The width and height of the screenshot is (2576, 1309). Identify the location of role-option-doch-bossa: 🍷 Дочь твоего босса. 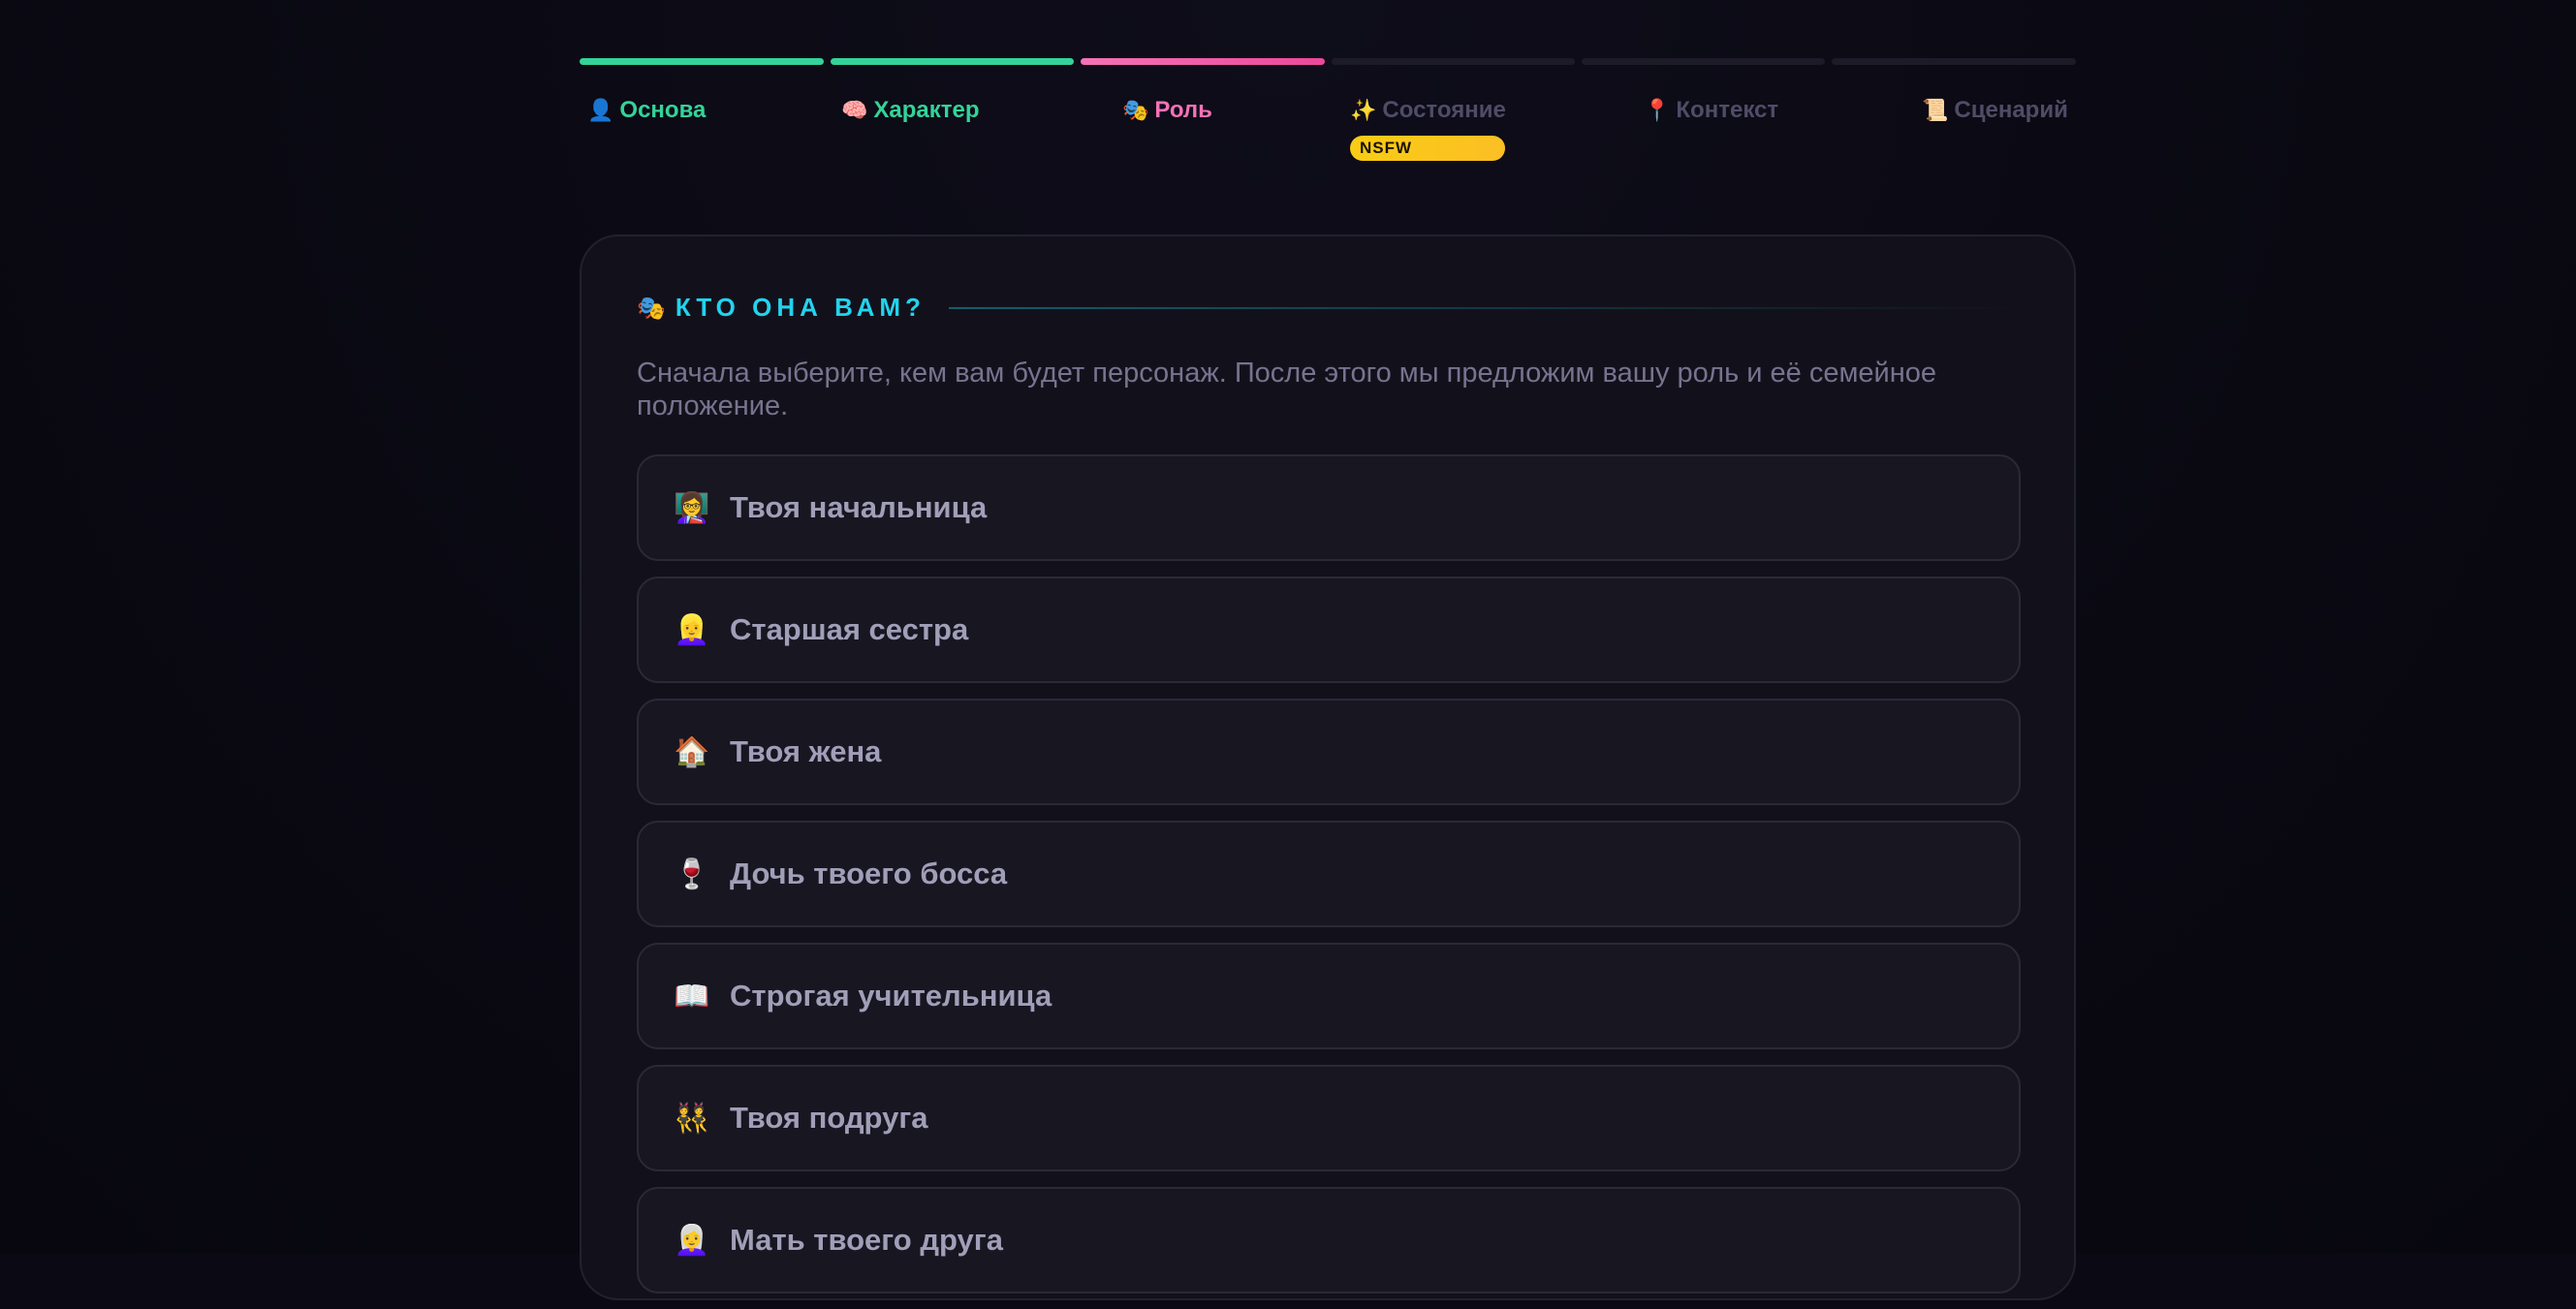
(1329, 874).